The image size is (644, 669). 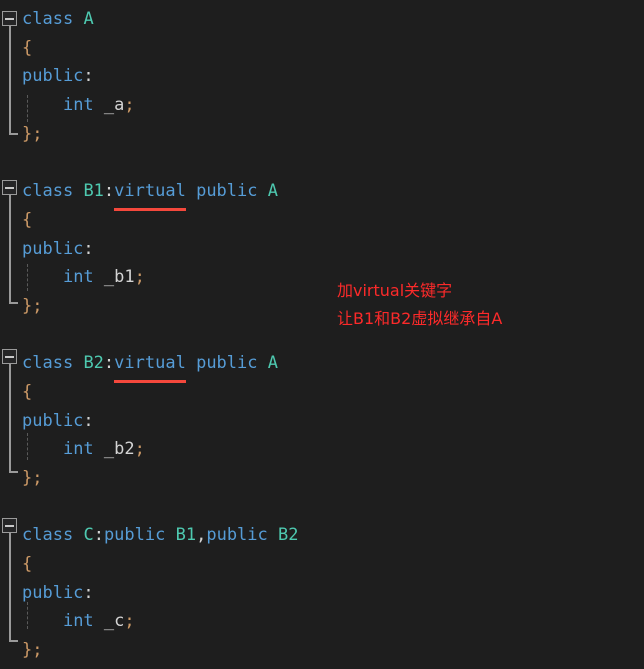 What do you see at coordinates (88, 535) in the screenshot?
I see `code-token: C` at bounding box center [88, 535].